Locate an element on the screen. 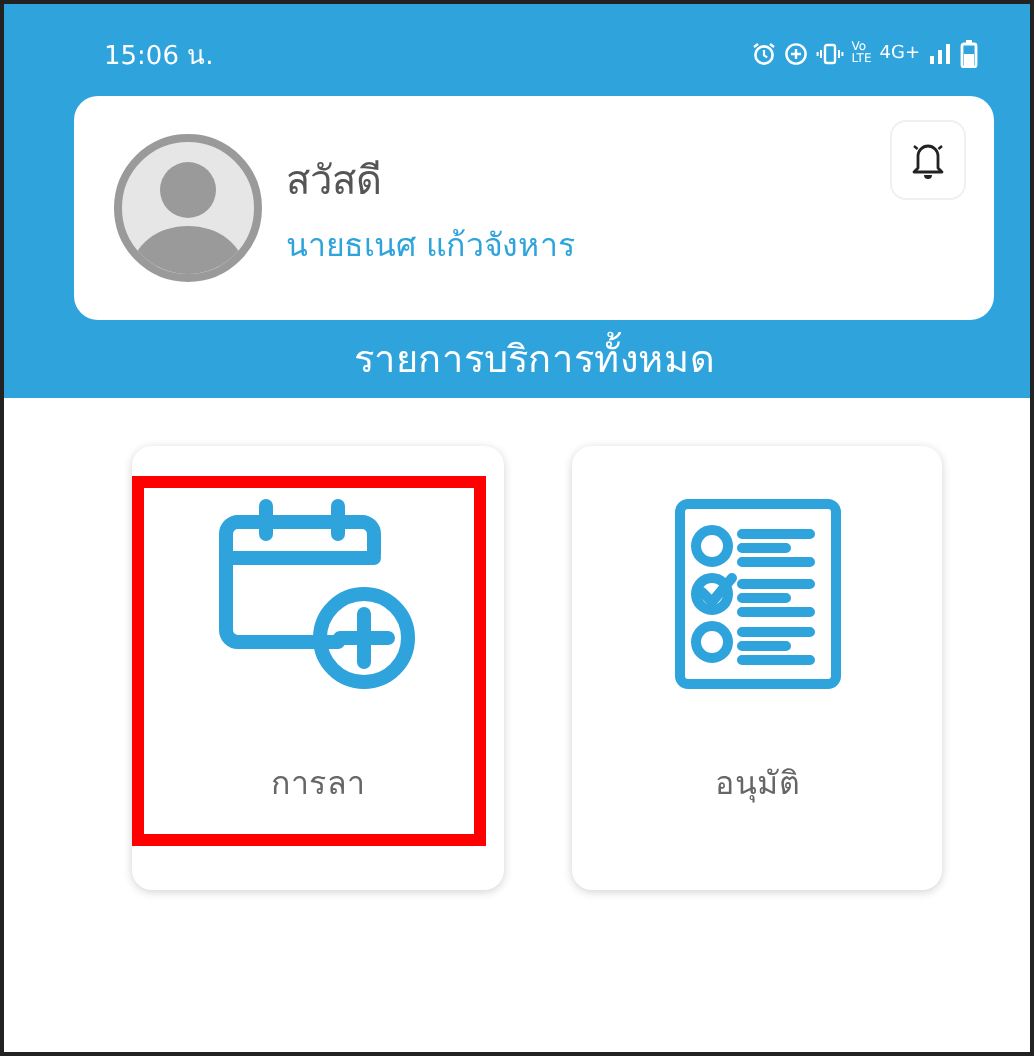 The image size is (1034, 1056). status-time: 15:06 น. is located at coordinates (159, 57).